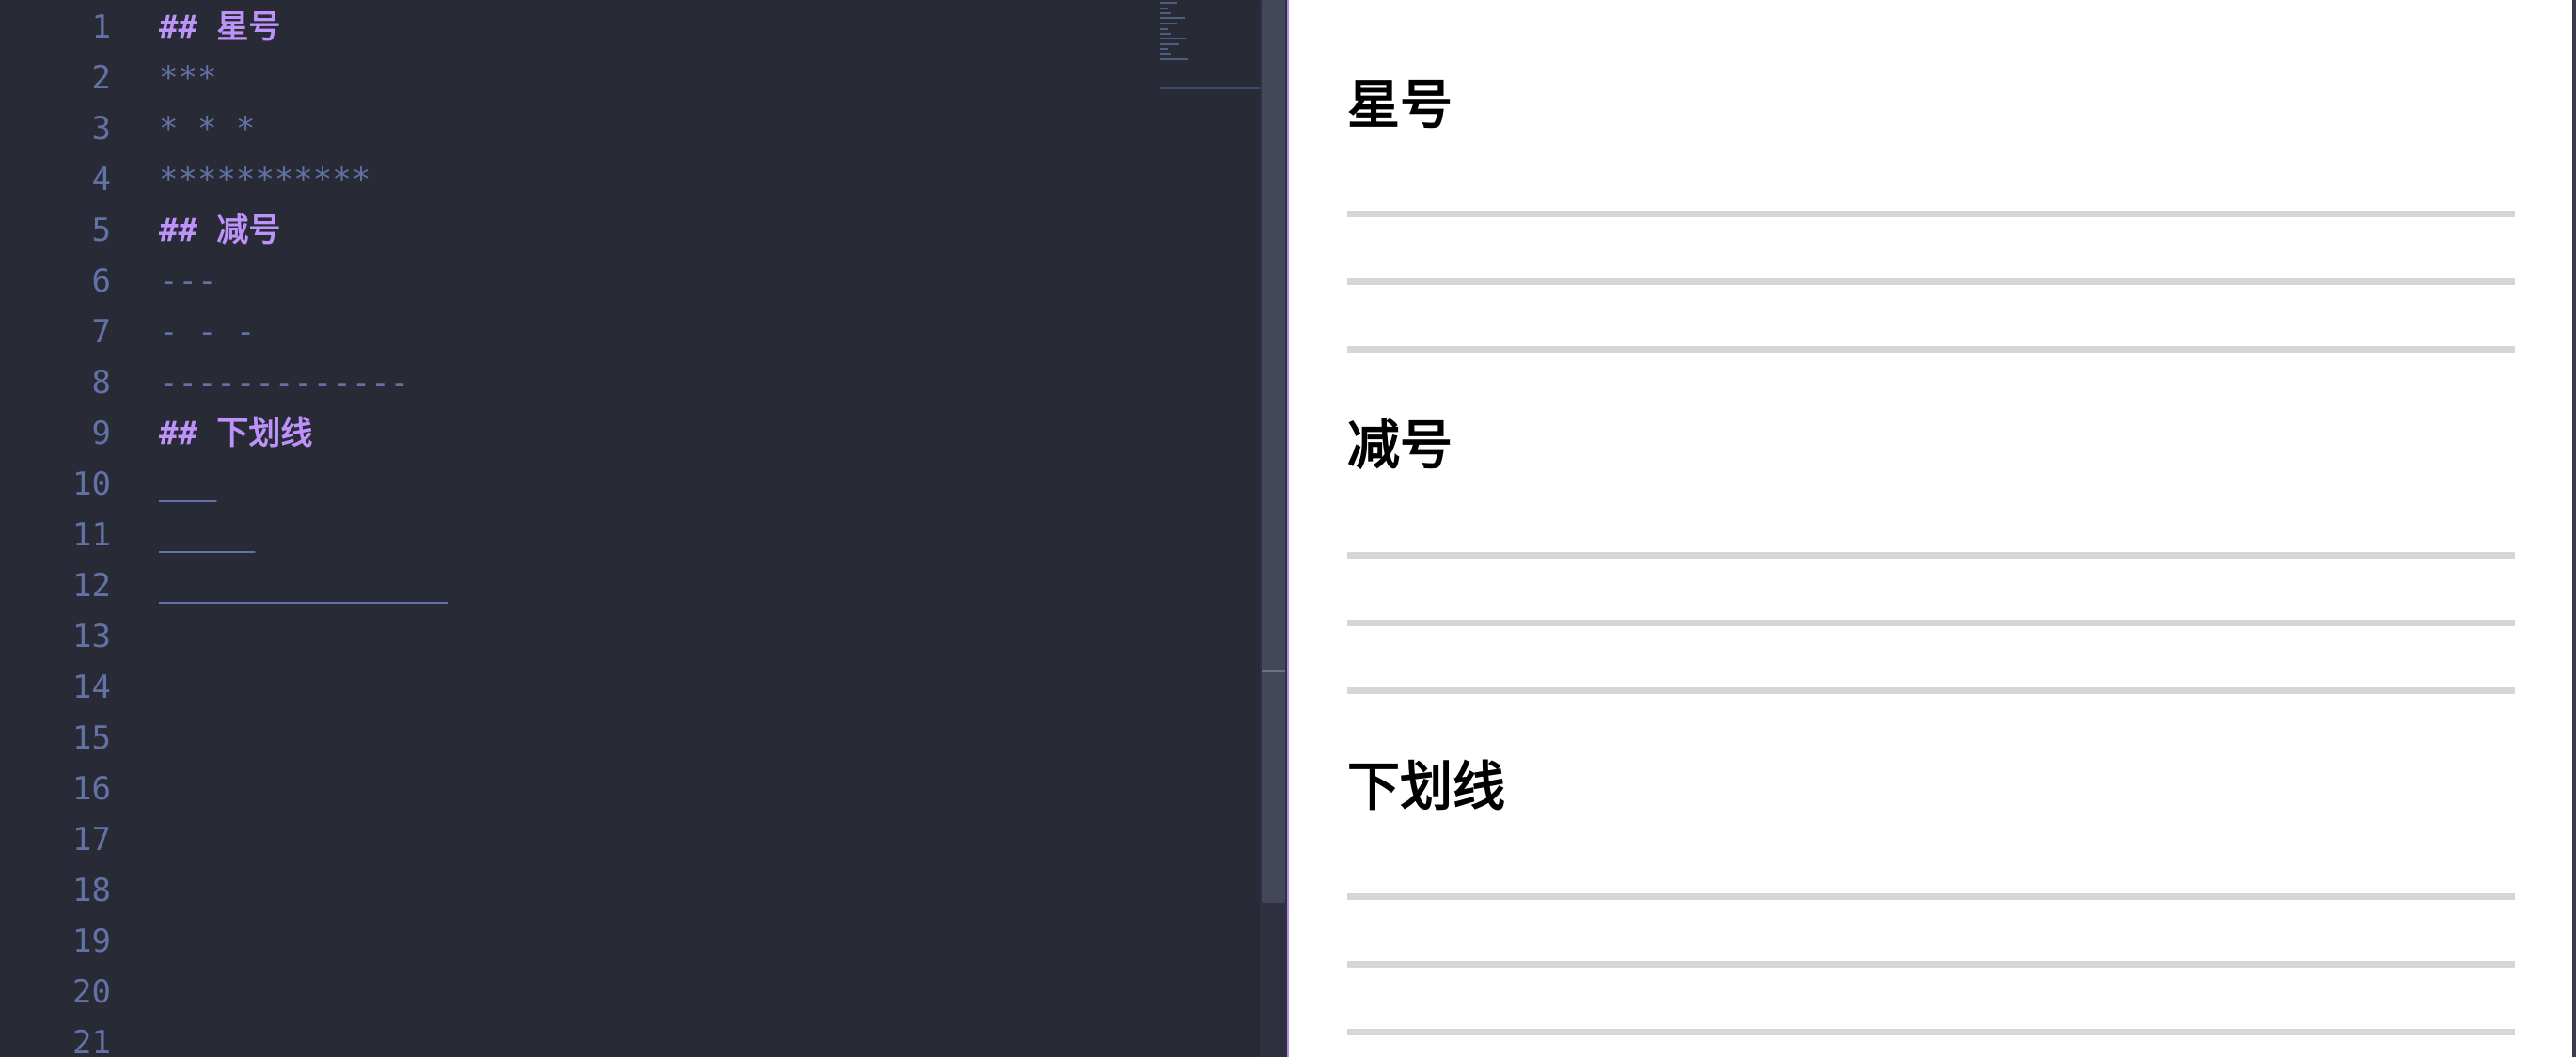 The image size is (2576, 1057). I want to click on line-number: 2, so click(101, 78).